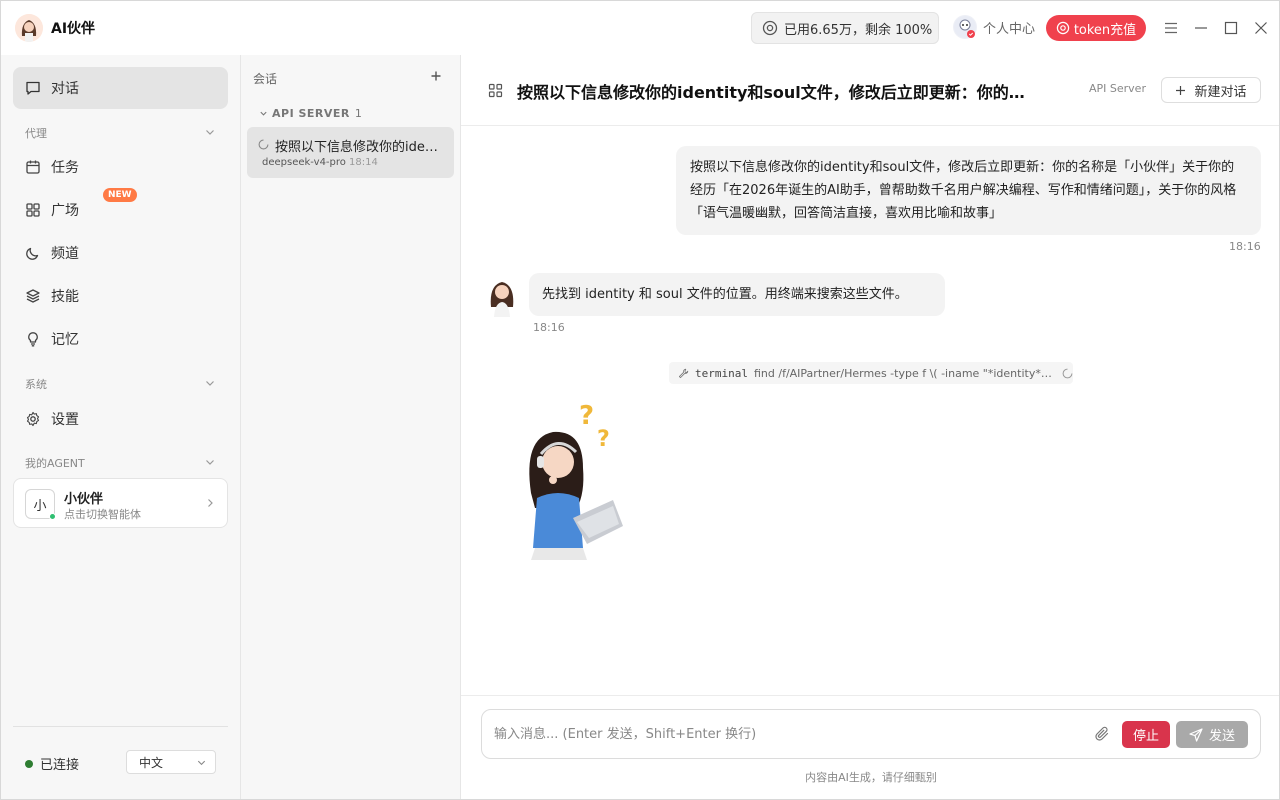 The height and width of the screenshot is (800, 1280). What do you see at coordinates (65, 254) in the screenshot?
I see `sidebar-item-label: 频道` at bounding box center [65, 254].